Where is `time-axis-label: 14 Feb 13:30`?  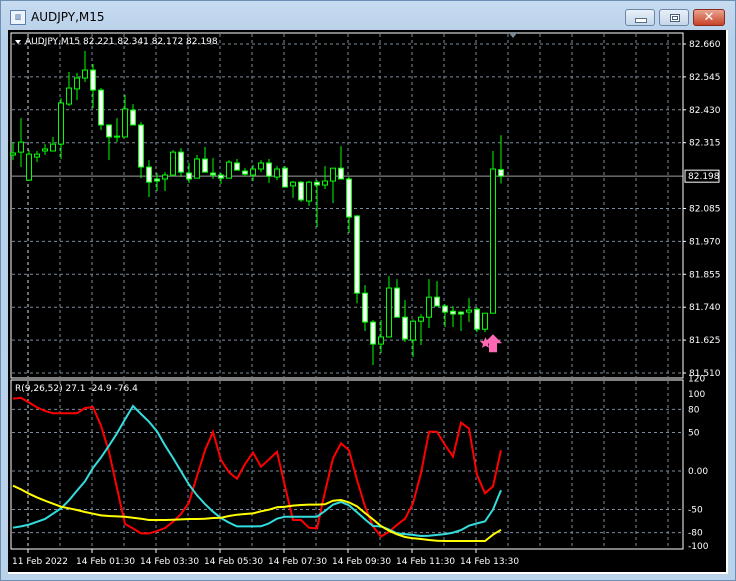
time-axis-label: 14 Feb 13:30 is located at coordinates (489, 562).